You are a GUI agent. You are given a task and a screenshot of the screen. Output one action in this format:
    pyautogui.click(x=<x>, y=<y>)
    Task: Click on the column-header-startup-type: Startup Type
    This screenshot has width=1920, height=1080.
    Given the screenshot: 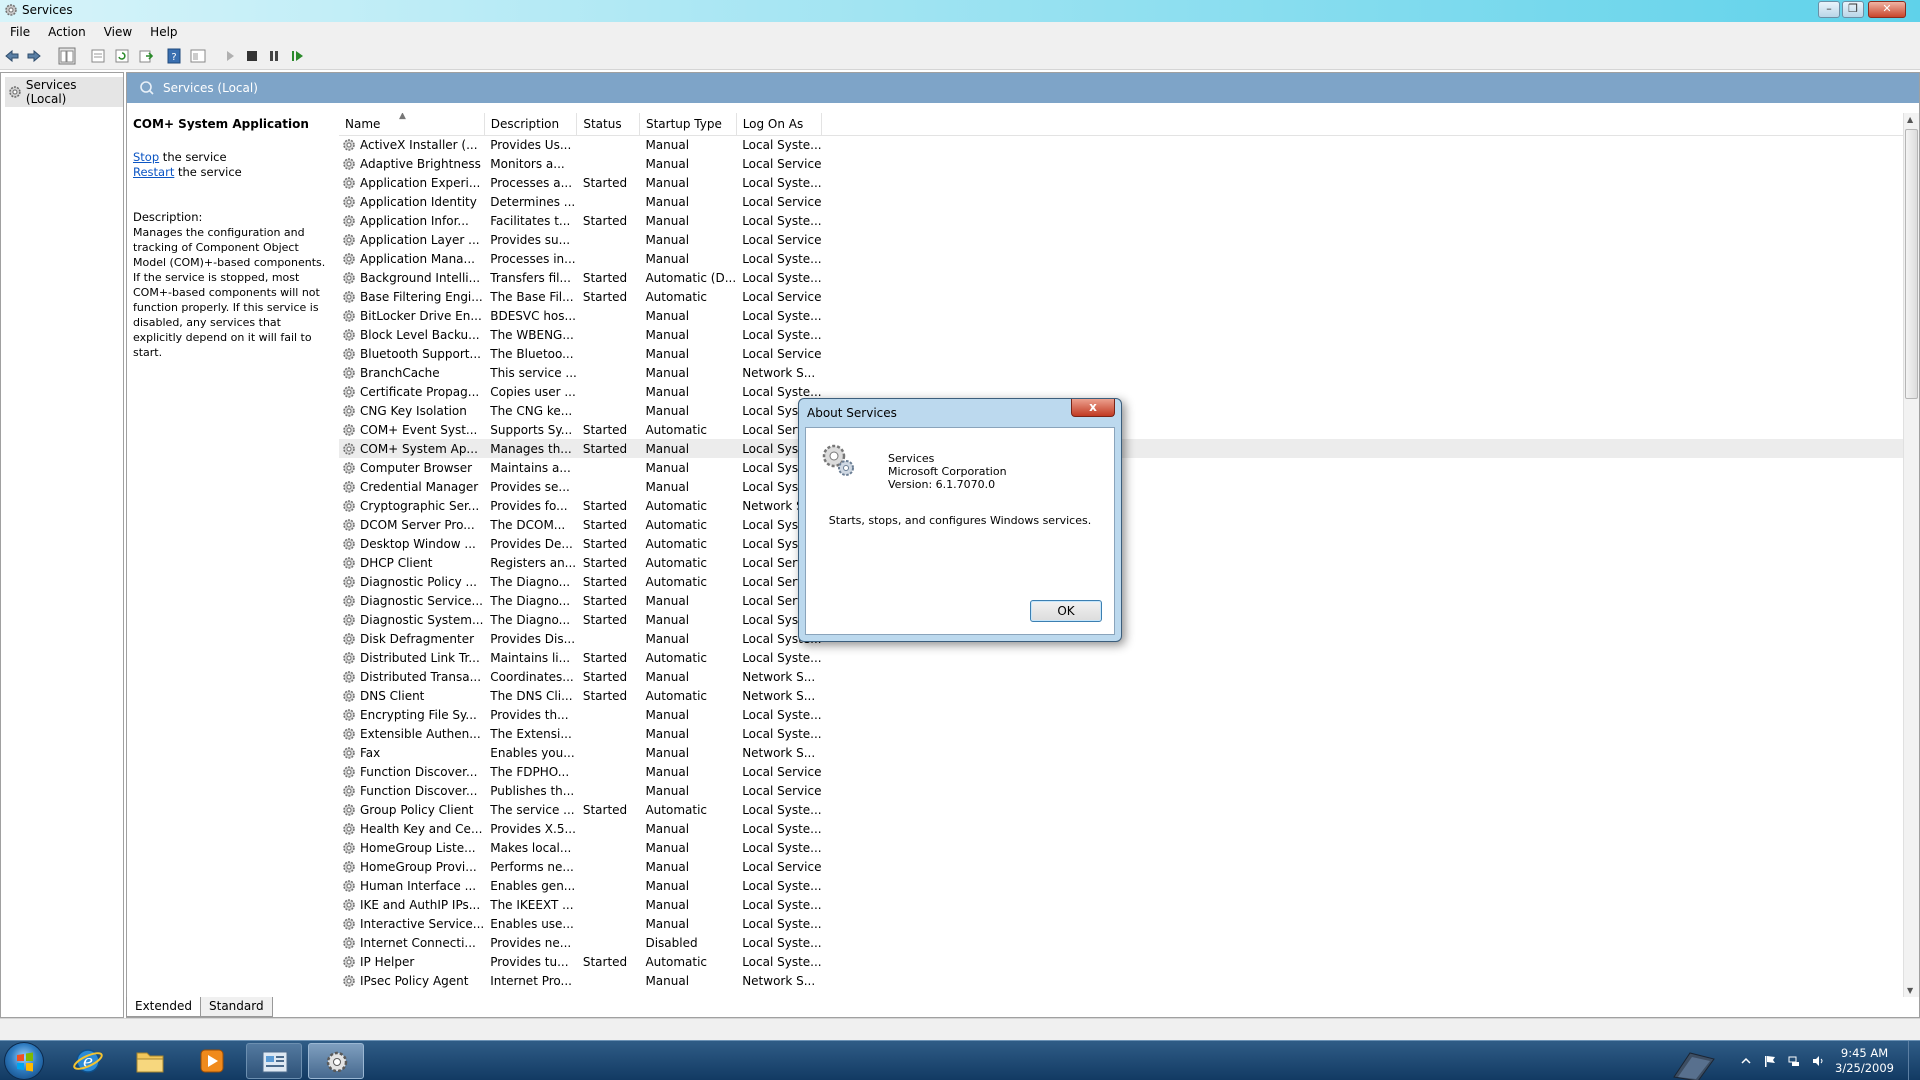 What is the action you would take?
    pyautogui.click(x=688, y=124)
    